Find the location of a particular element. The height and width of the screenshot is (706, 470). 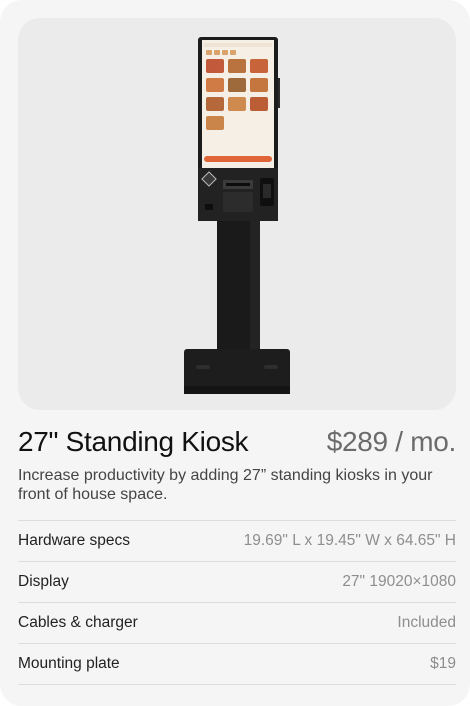

spec-label: Cables & charger is located at coordinates (78, 622).